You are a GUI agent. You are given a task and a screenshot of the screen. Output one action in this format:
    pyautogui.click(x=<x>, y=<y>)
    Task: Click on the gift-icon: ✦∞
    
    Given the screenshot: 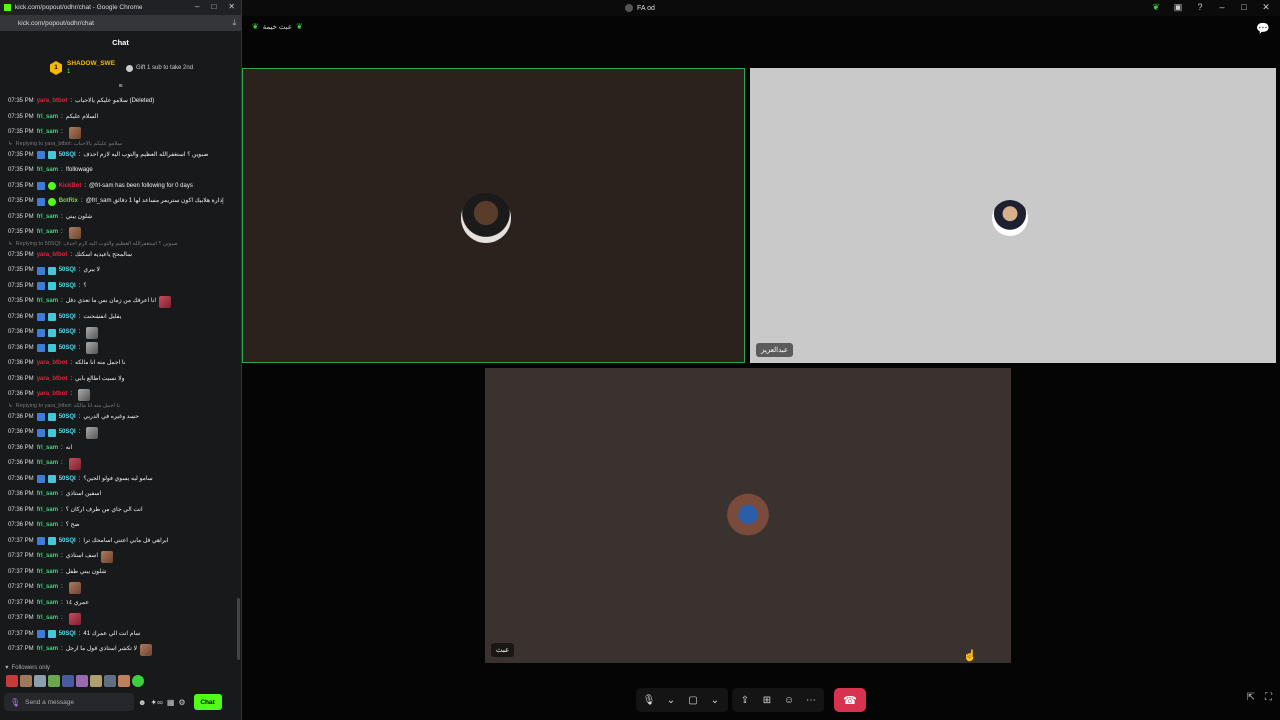 What is the action you would take?
    pyautogui.click(x=156, y=702)
    